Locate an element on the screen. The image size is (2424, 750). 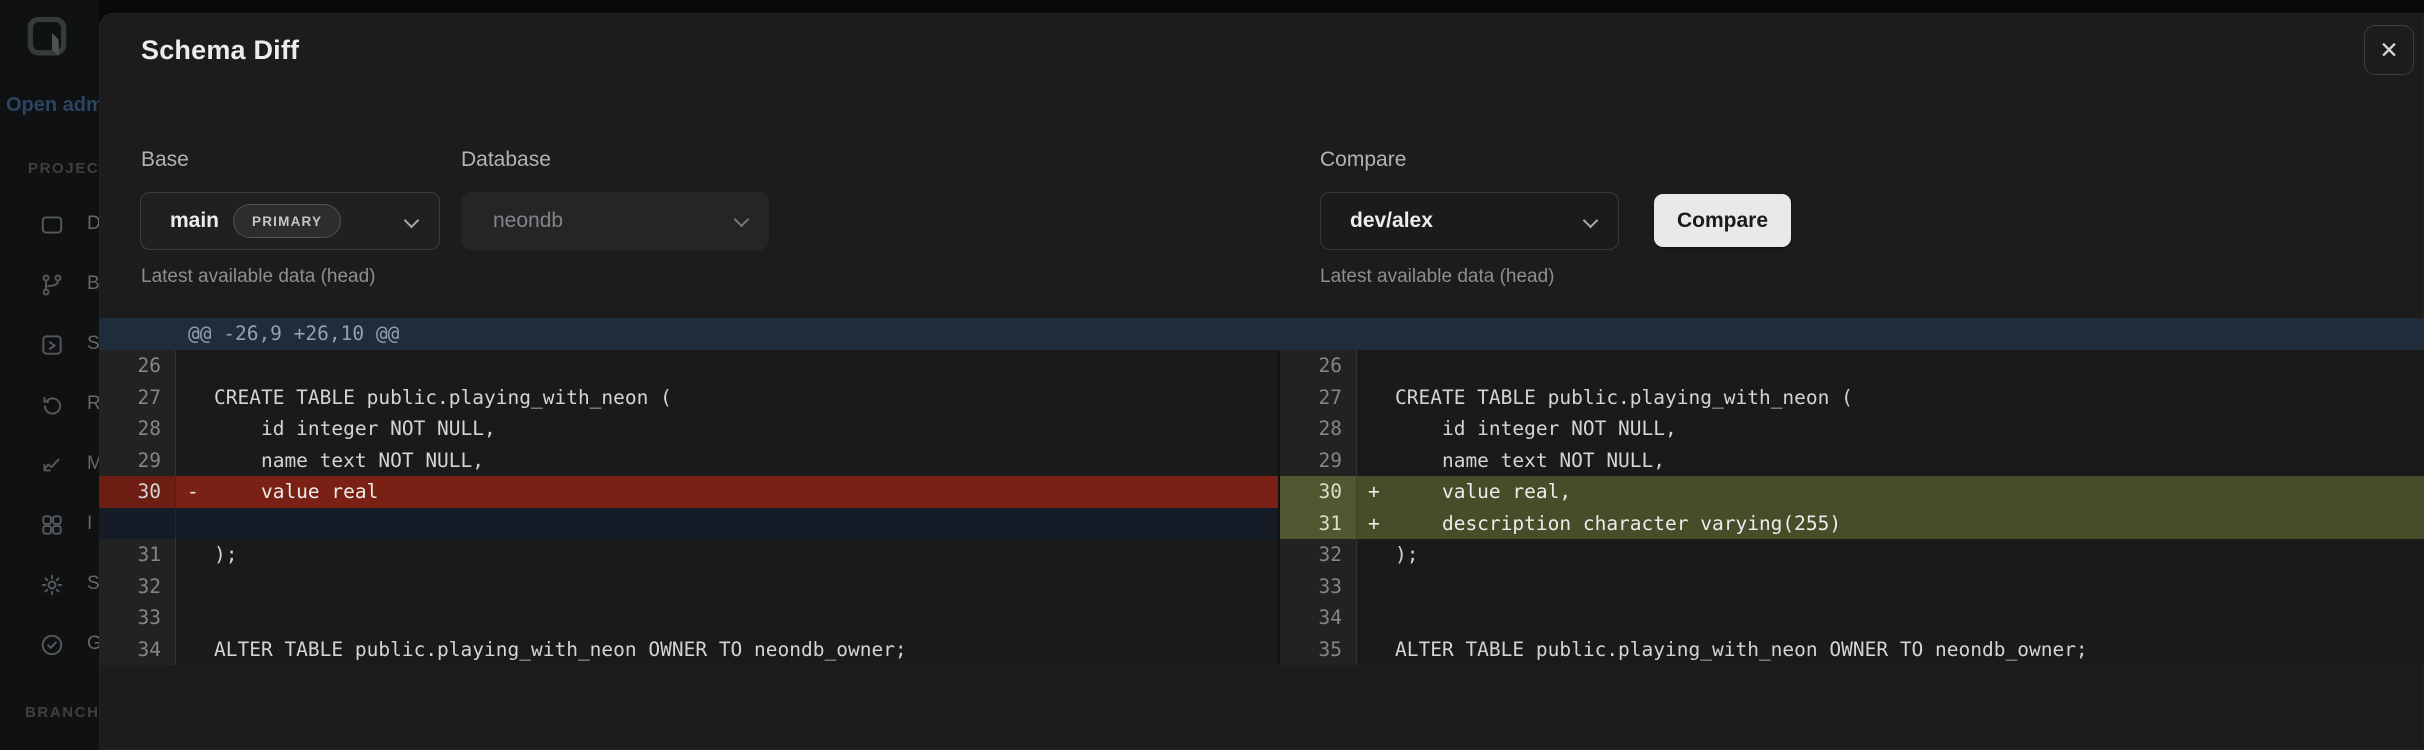
database-value: neondb is located at coordinates (528, 220).